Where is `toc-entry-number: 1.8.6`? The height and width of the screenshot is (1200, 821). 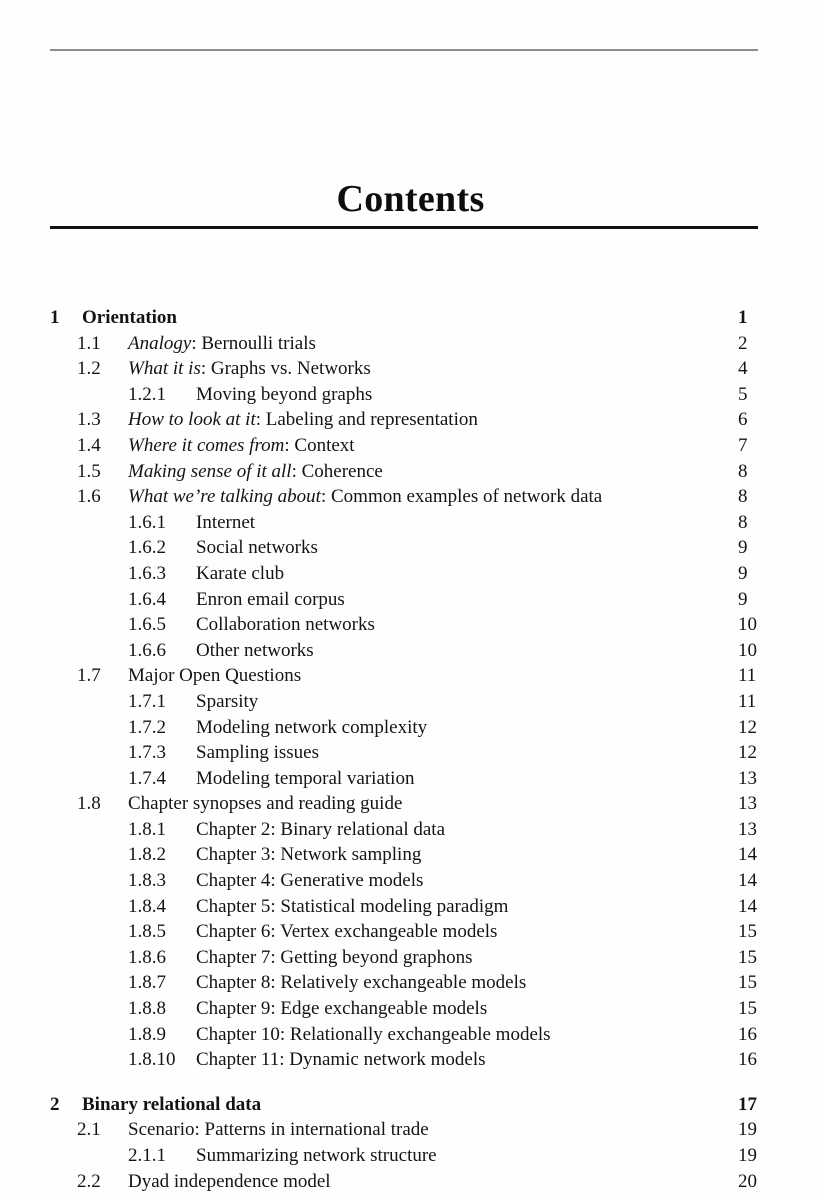 toc-entry-number: 1.8.6 is located at coordinates (147, 957).